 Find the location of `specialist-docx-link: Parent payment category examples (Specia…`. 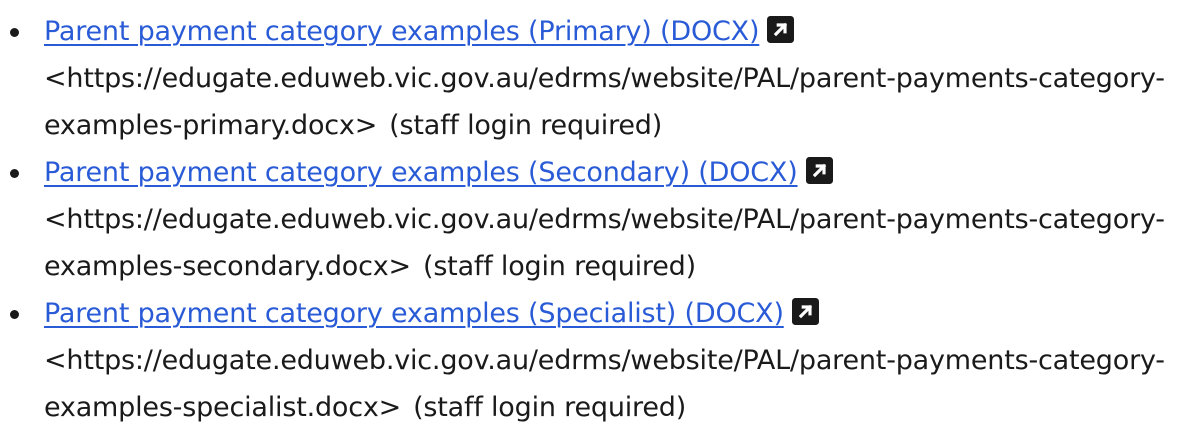

specialist-docx-link: Parent payment category examples (Specia… is located at coordinates (414, 313).